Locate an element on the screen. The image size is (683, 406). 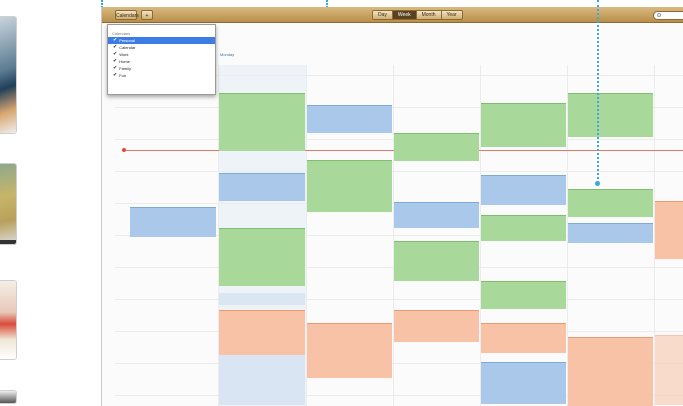
calendar-item-home: ✔ Home is located at coordinates (161, 61).